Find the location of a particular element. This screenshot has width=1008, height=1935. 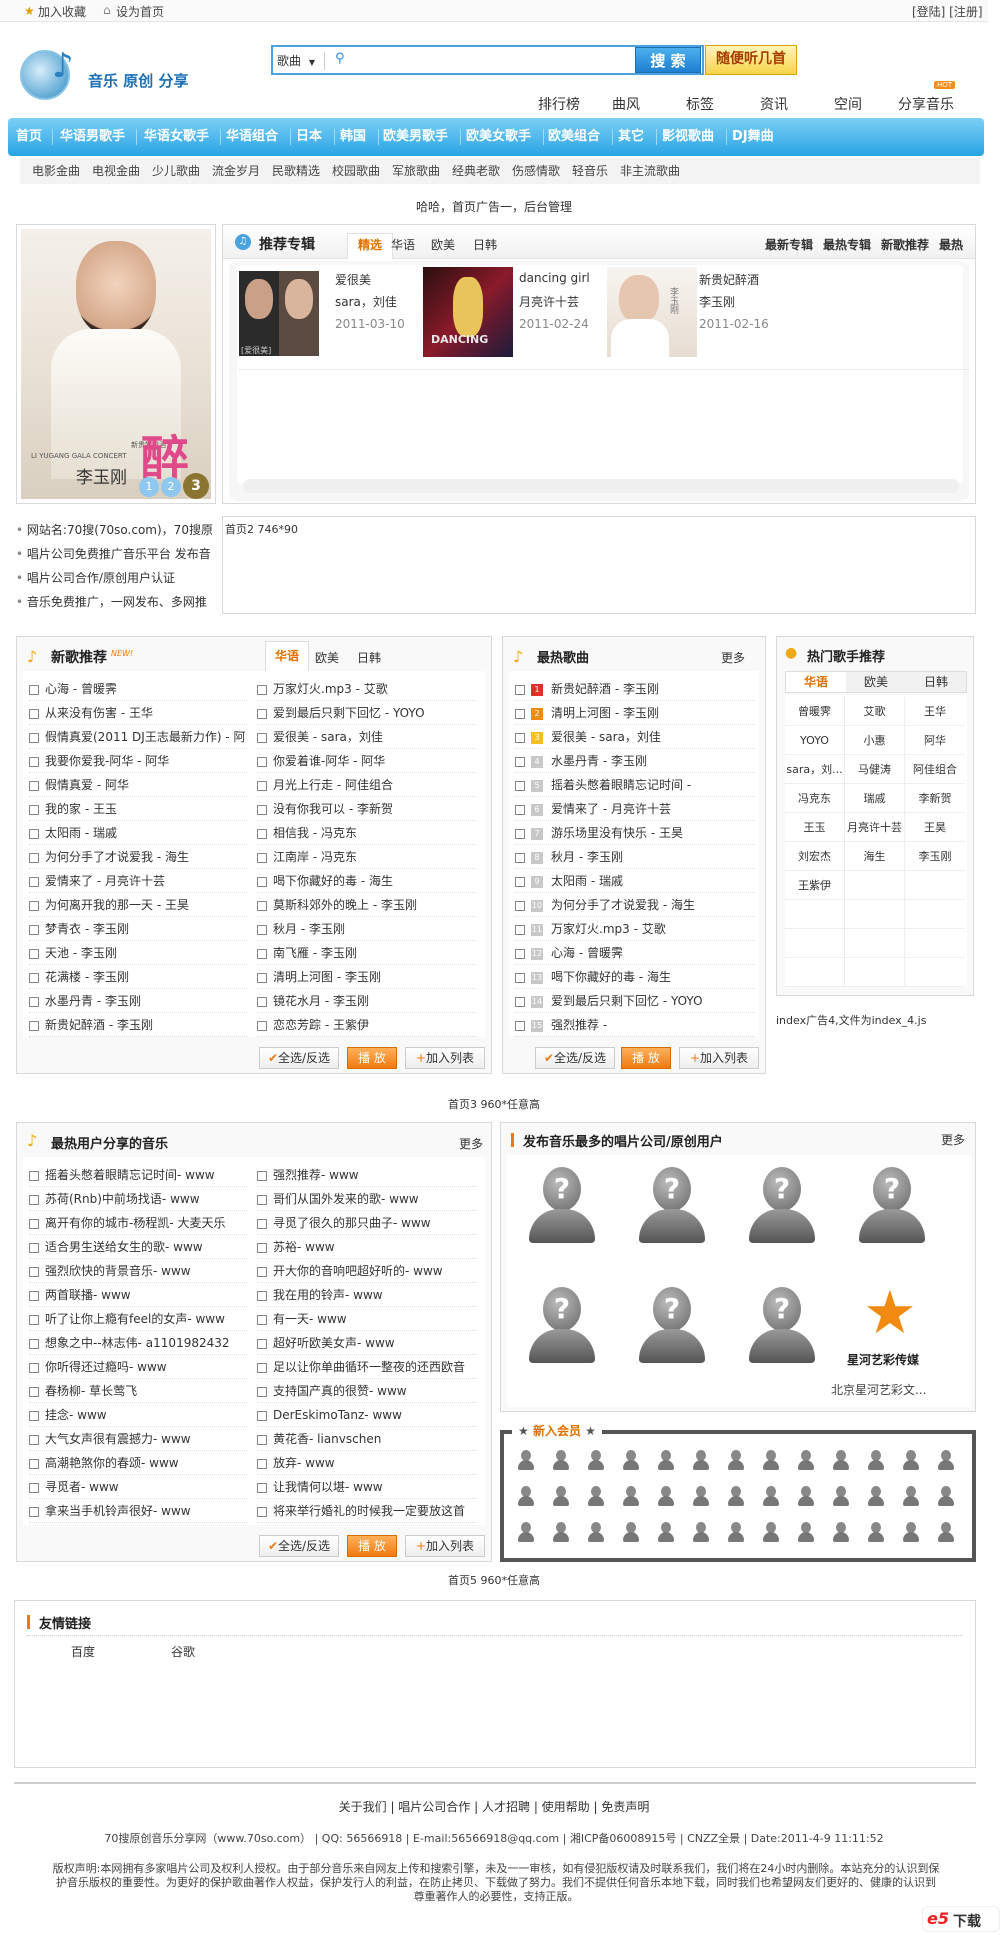

singer-link: 月亮许十芸 is located at coordinates (875, 827).